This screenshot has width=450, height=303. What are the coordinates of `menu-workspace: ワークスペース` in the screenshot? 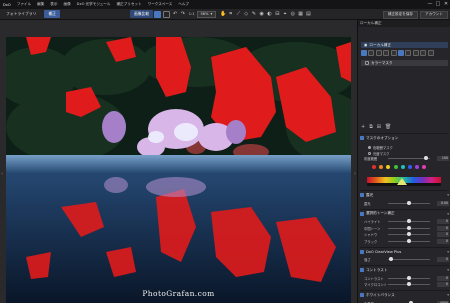 It's located at (160, 4).